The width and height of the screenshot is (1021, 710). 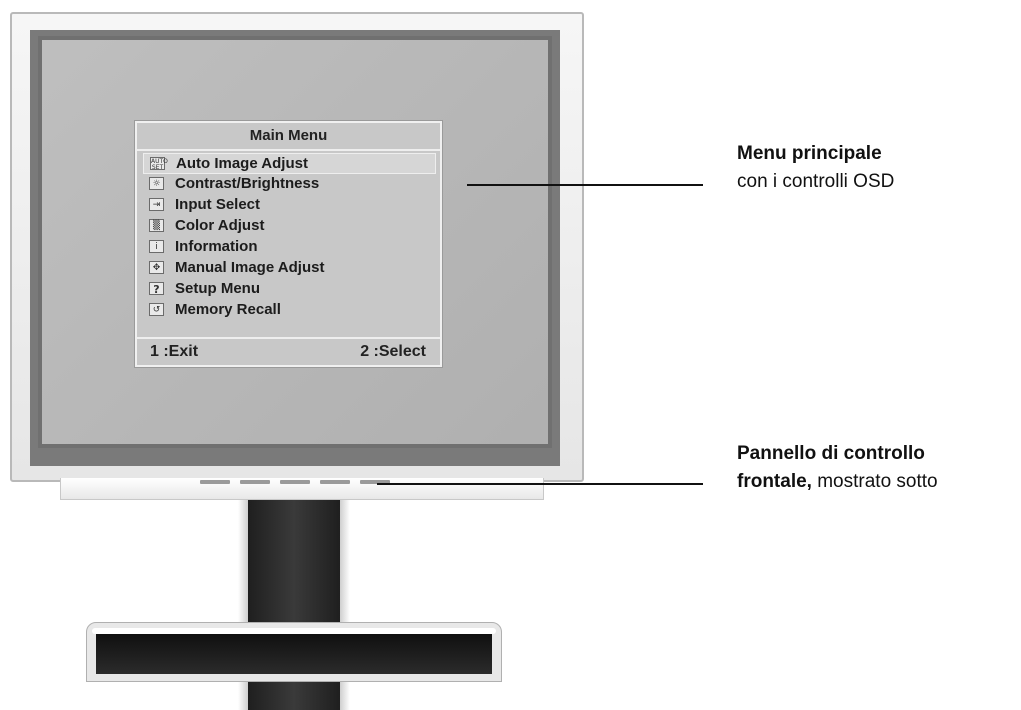 What do you see at coordinates (216, 246) in the screenshot?
I see `osd-item-label: Information` at bounding box center [216, 246].